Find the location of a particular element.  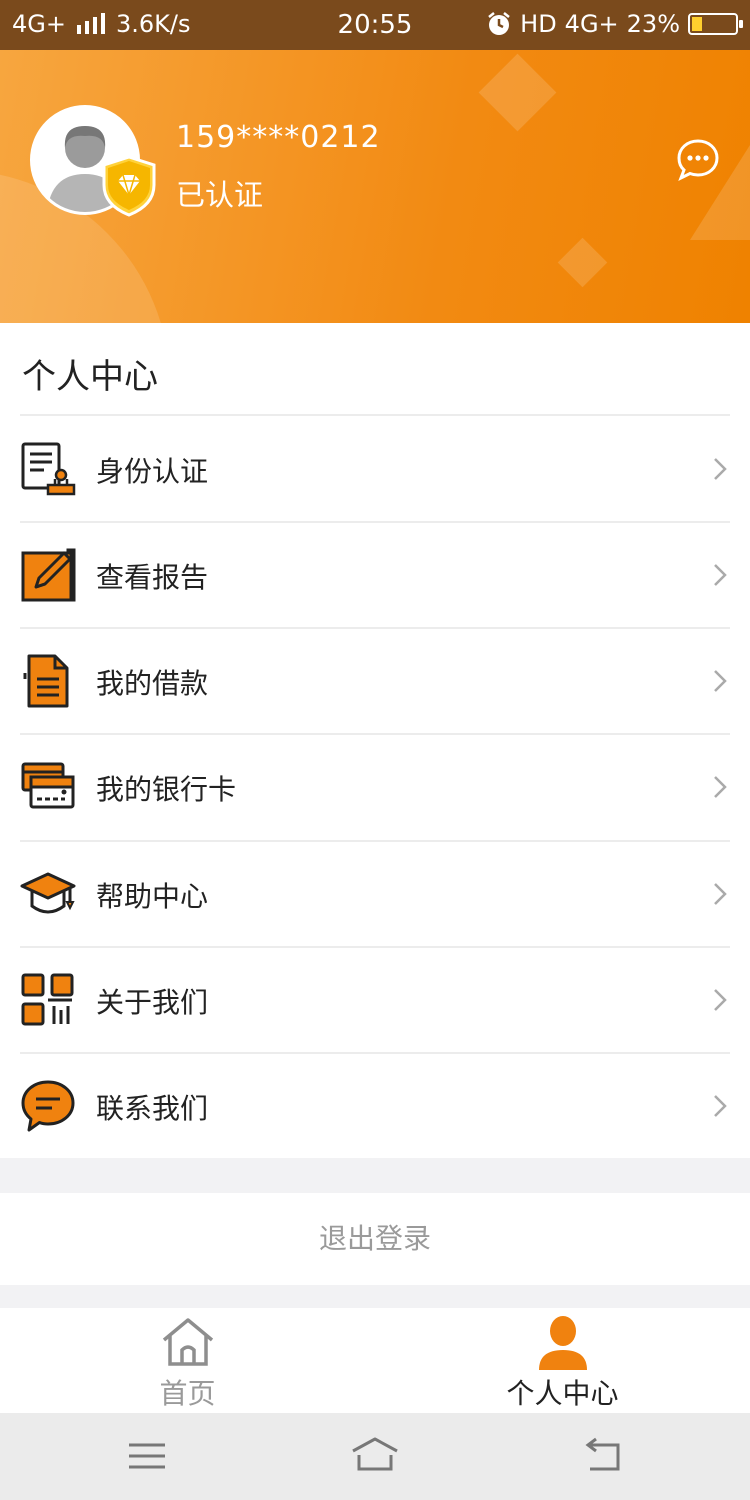

menu-item-loans: 我的借款 is located at coordinates (375, 681).